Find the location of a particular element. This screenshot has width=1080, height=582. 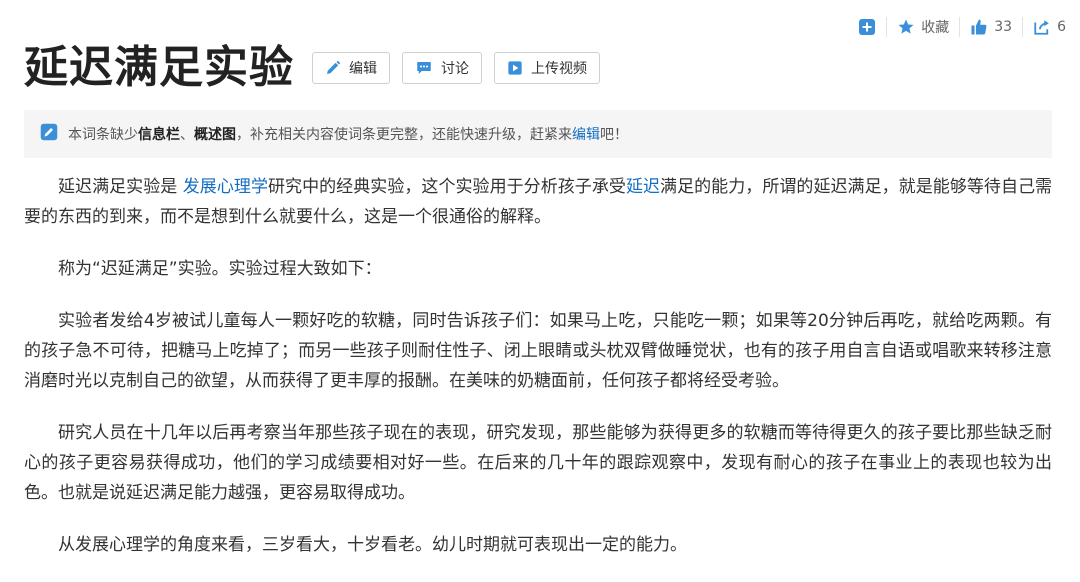

share-button: 6 is located at coordinates (1049, 27).